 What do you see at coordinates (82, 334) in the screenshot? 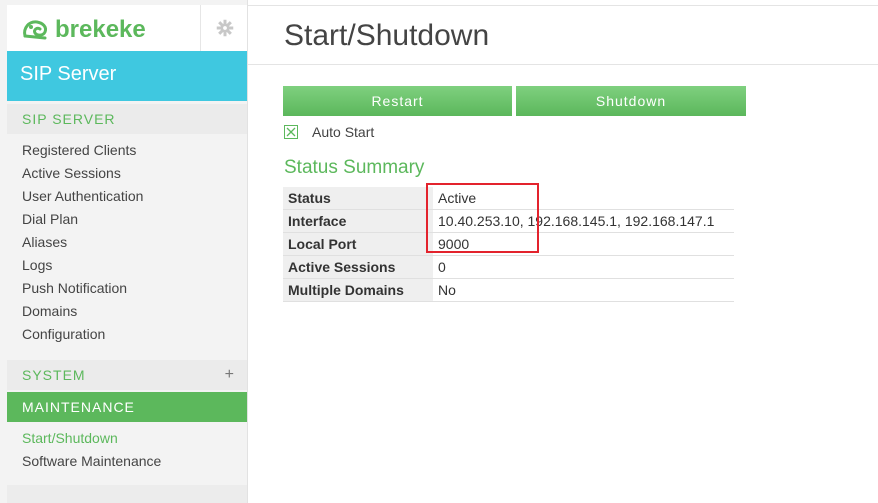
I see `sidebar-item-configuration: Configuration` at bounding box center [82, 334].